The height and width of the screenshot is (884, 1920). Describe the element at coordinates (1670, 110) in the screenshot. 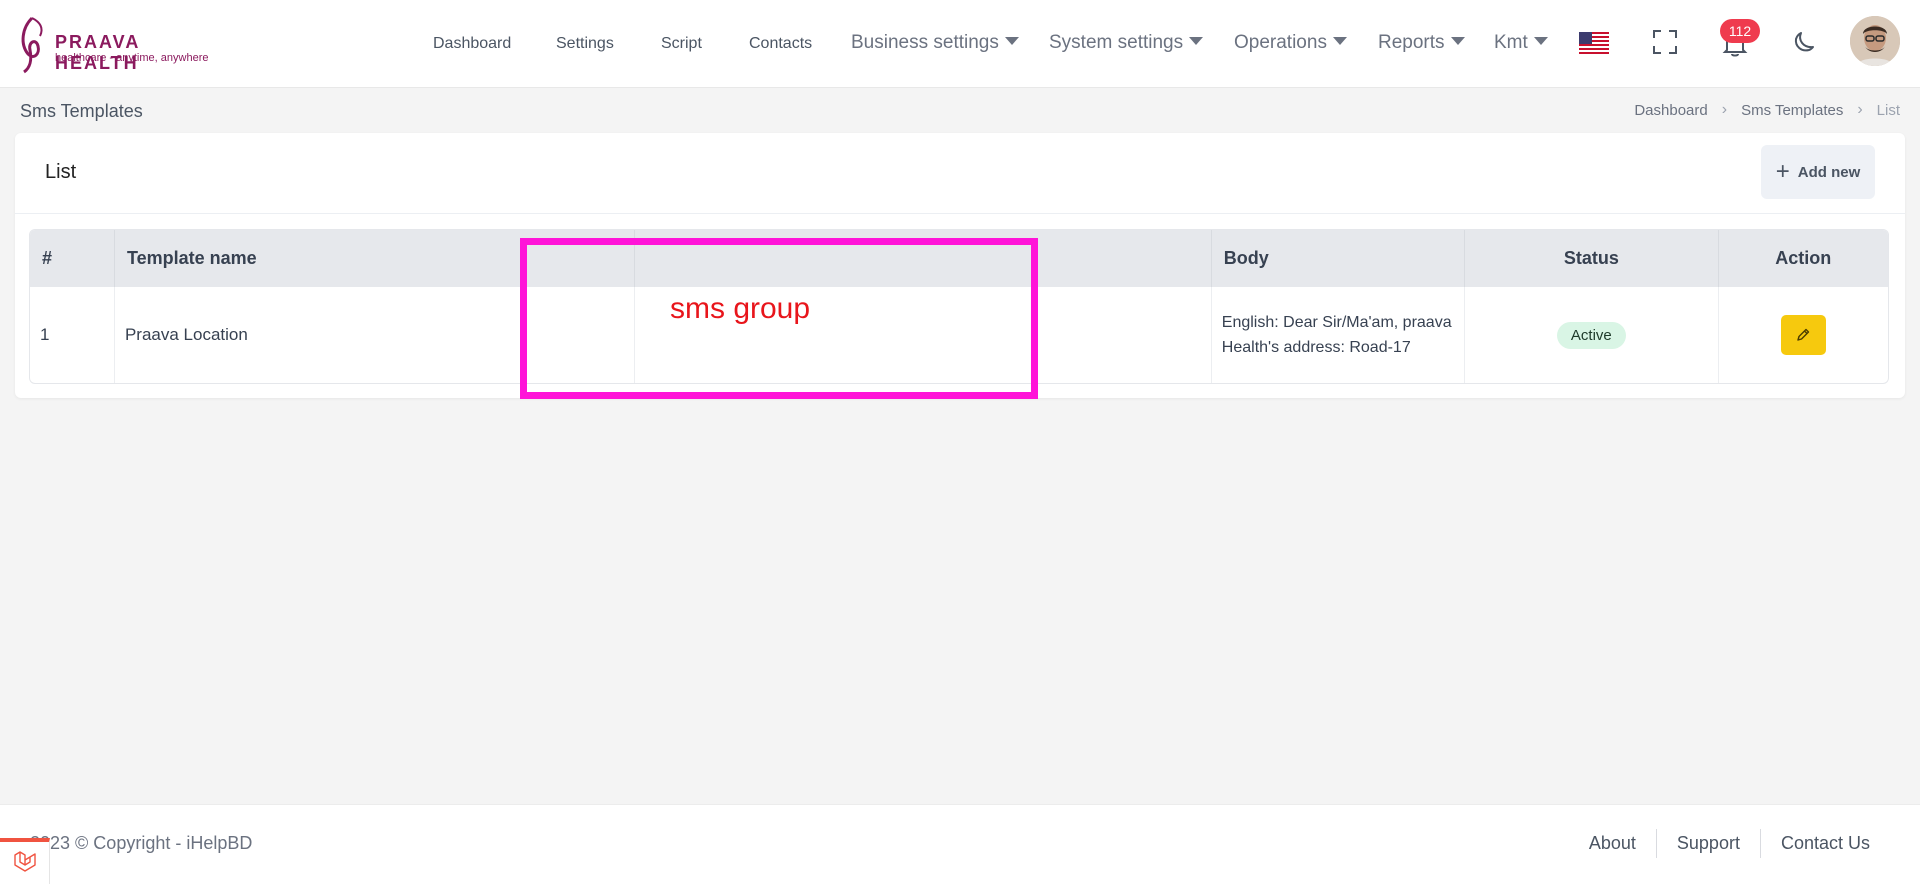

I see `breadcrumb-dashboard: Dashboard` at that location.